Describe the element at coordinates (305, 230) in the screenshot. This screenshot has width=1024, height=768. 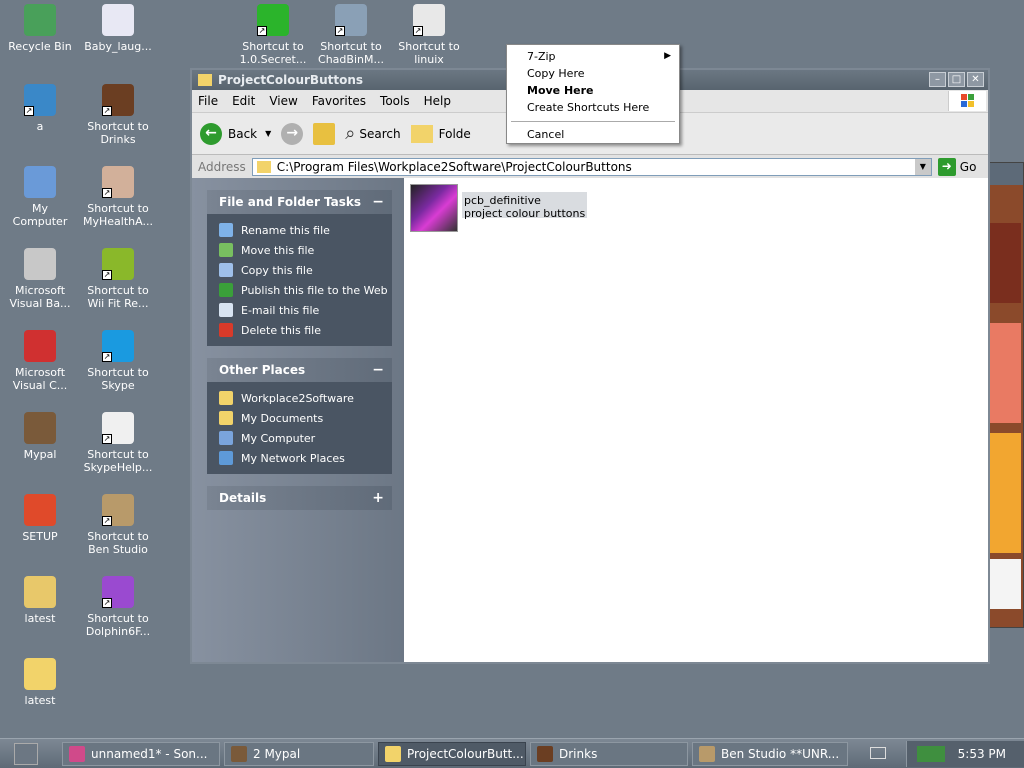
I see `task-item: Rename this file` at that location.